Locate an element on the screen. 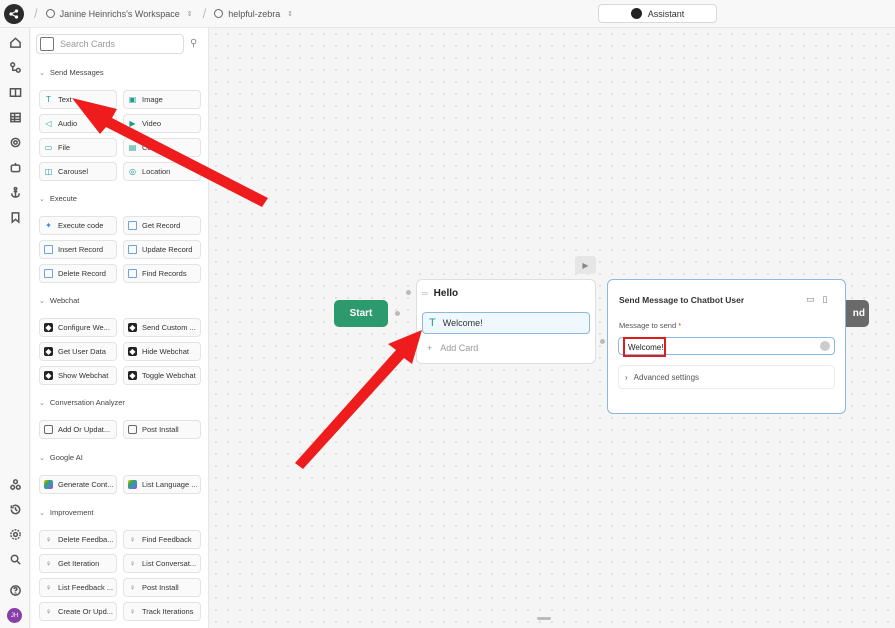 The height and width of the screenshot is (628, 895). plus-icon: + is located at coordinates (430, 348).